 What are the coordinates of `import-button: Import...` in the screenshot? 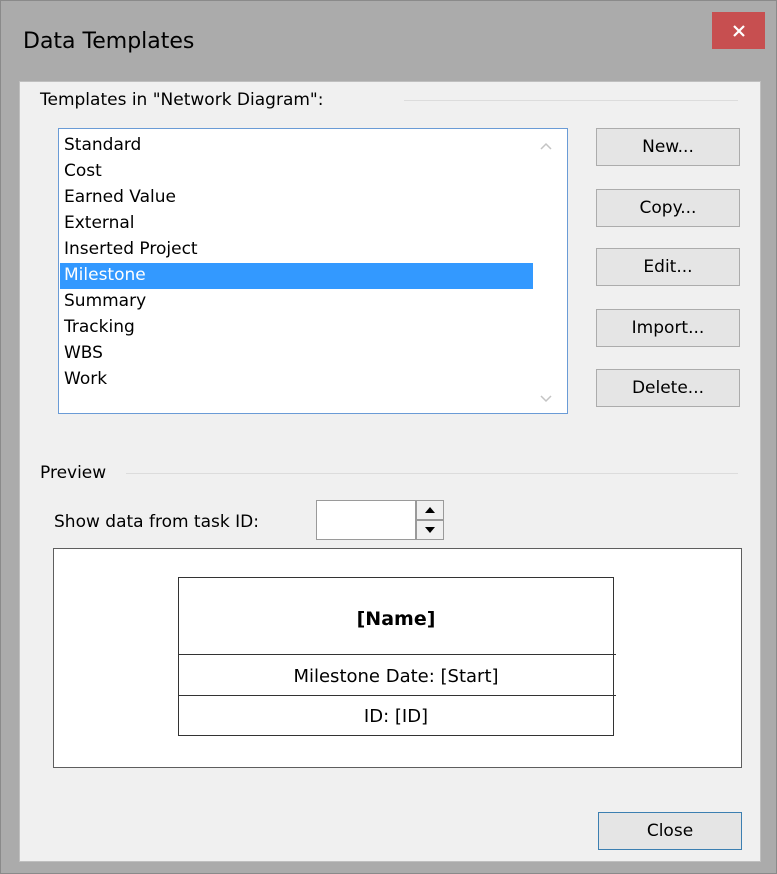 It's located at (668, 328).